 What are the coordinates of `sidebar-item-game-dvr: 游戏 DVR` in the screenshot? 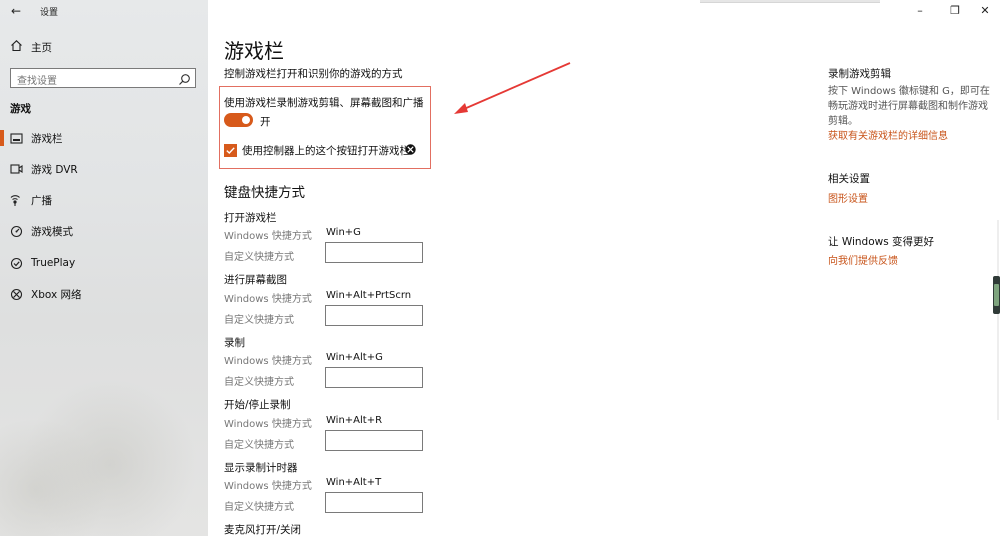 It's located at (104, 169).